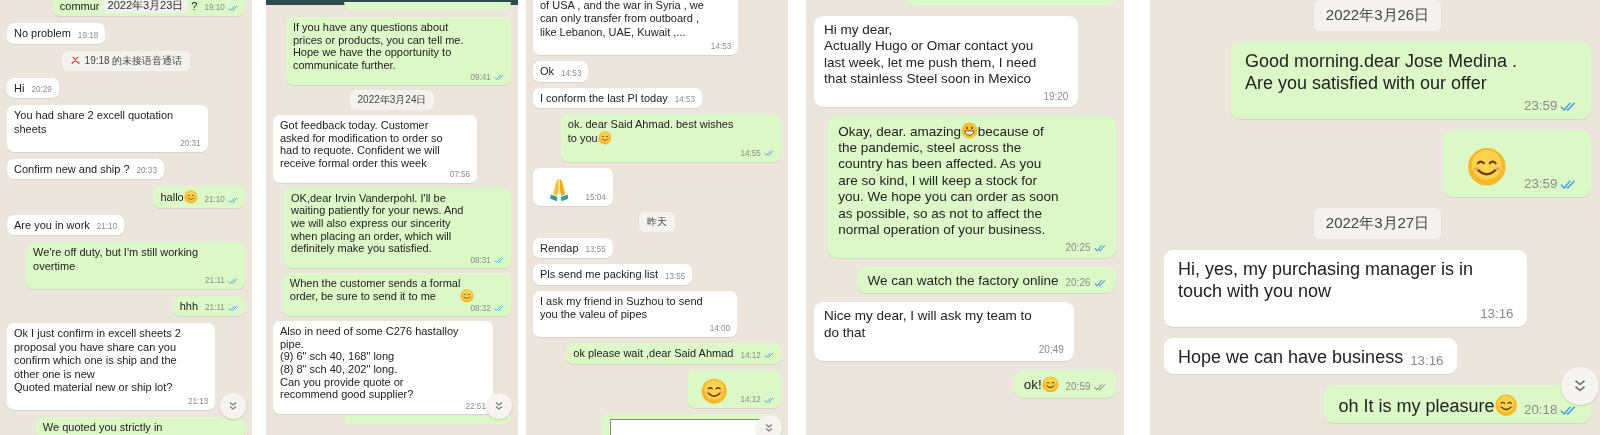 The image size is (1600, 435). Describe the element at coordinates (653, 354) in the screenshot. I see `message-text: ok please wait ,dear Said Ahmad` at that location.